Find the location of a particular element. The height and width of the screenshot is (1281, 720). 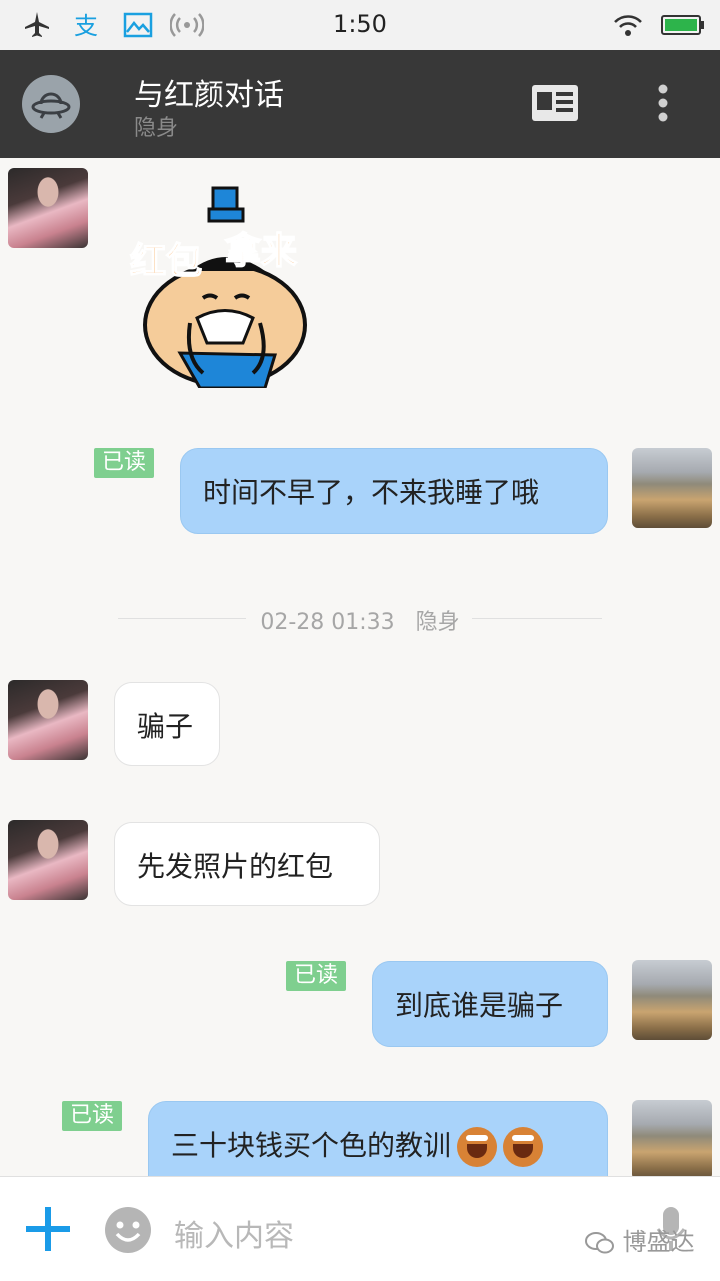

message-text: 骗子 is located at coordinates (165, 726).